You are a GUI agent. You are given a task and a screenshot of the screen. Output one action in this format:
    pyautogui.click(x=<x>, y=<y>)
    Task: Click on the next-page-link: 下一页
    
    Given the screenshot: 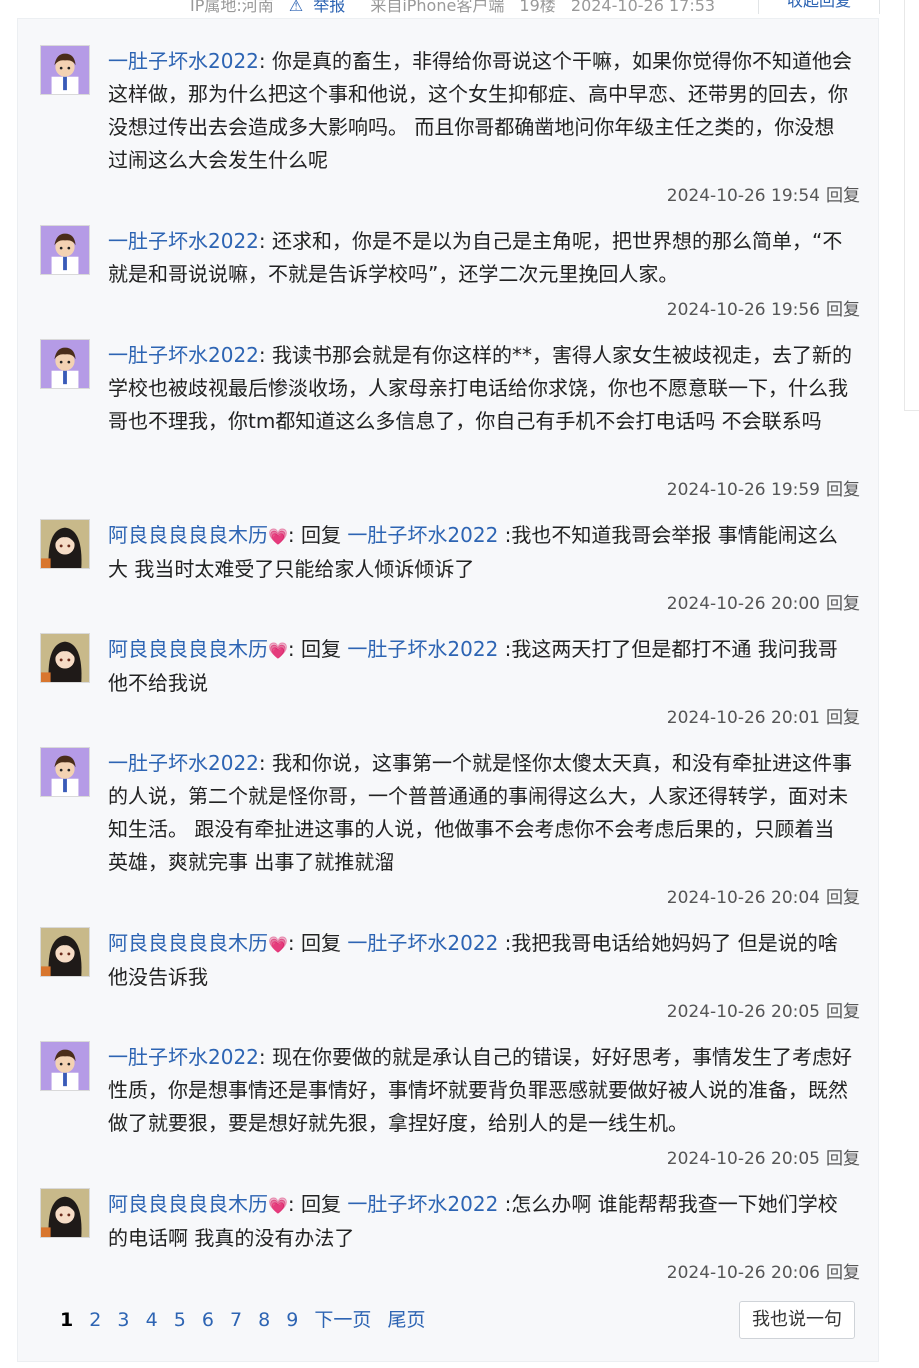 What is the action you would take?
    pyautogui.click(x=342, y=1320)
    